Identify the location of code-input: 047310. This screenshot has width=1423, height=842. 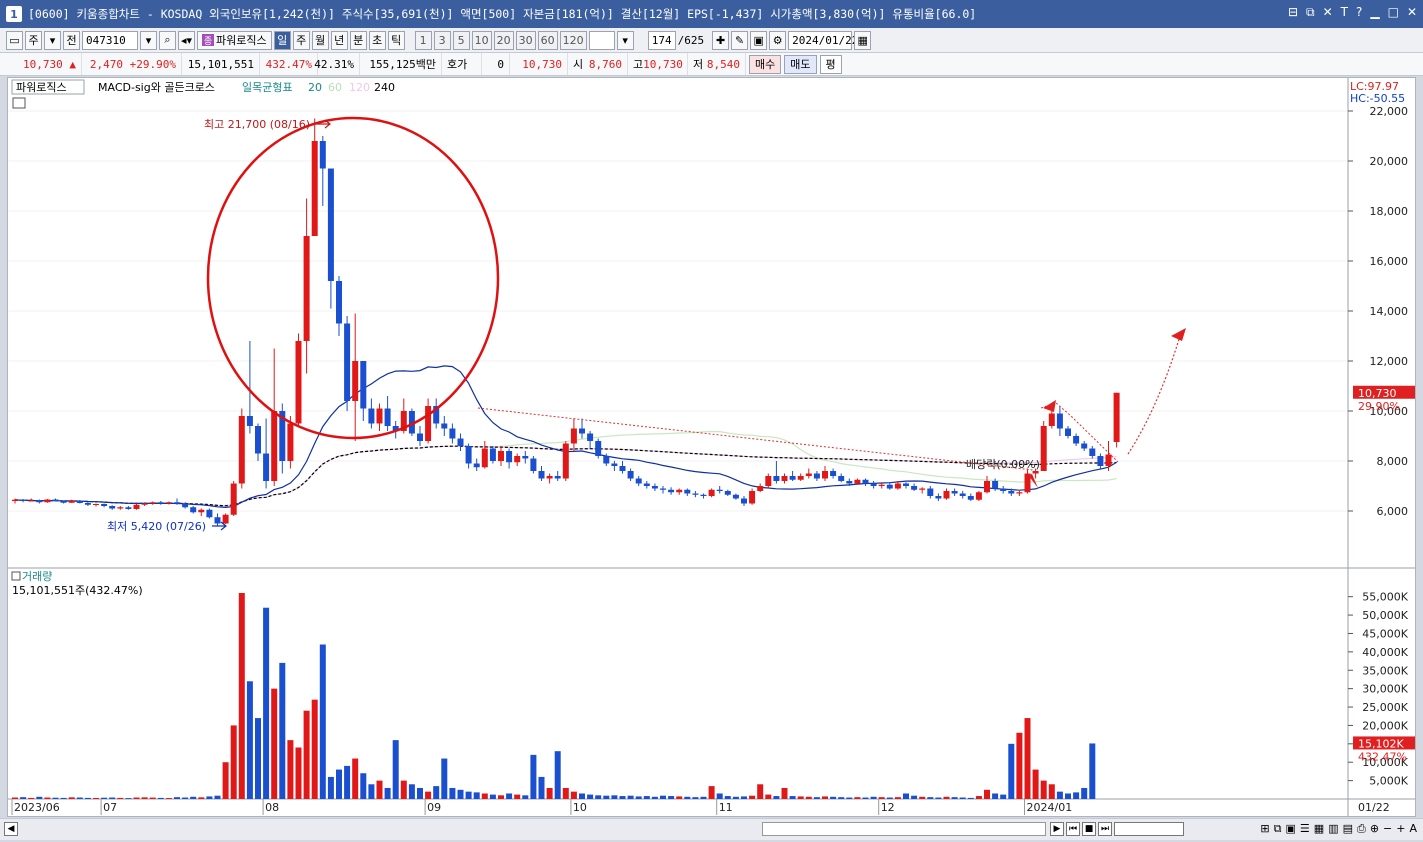
(110, 40).